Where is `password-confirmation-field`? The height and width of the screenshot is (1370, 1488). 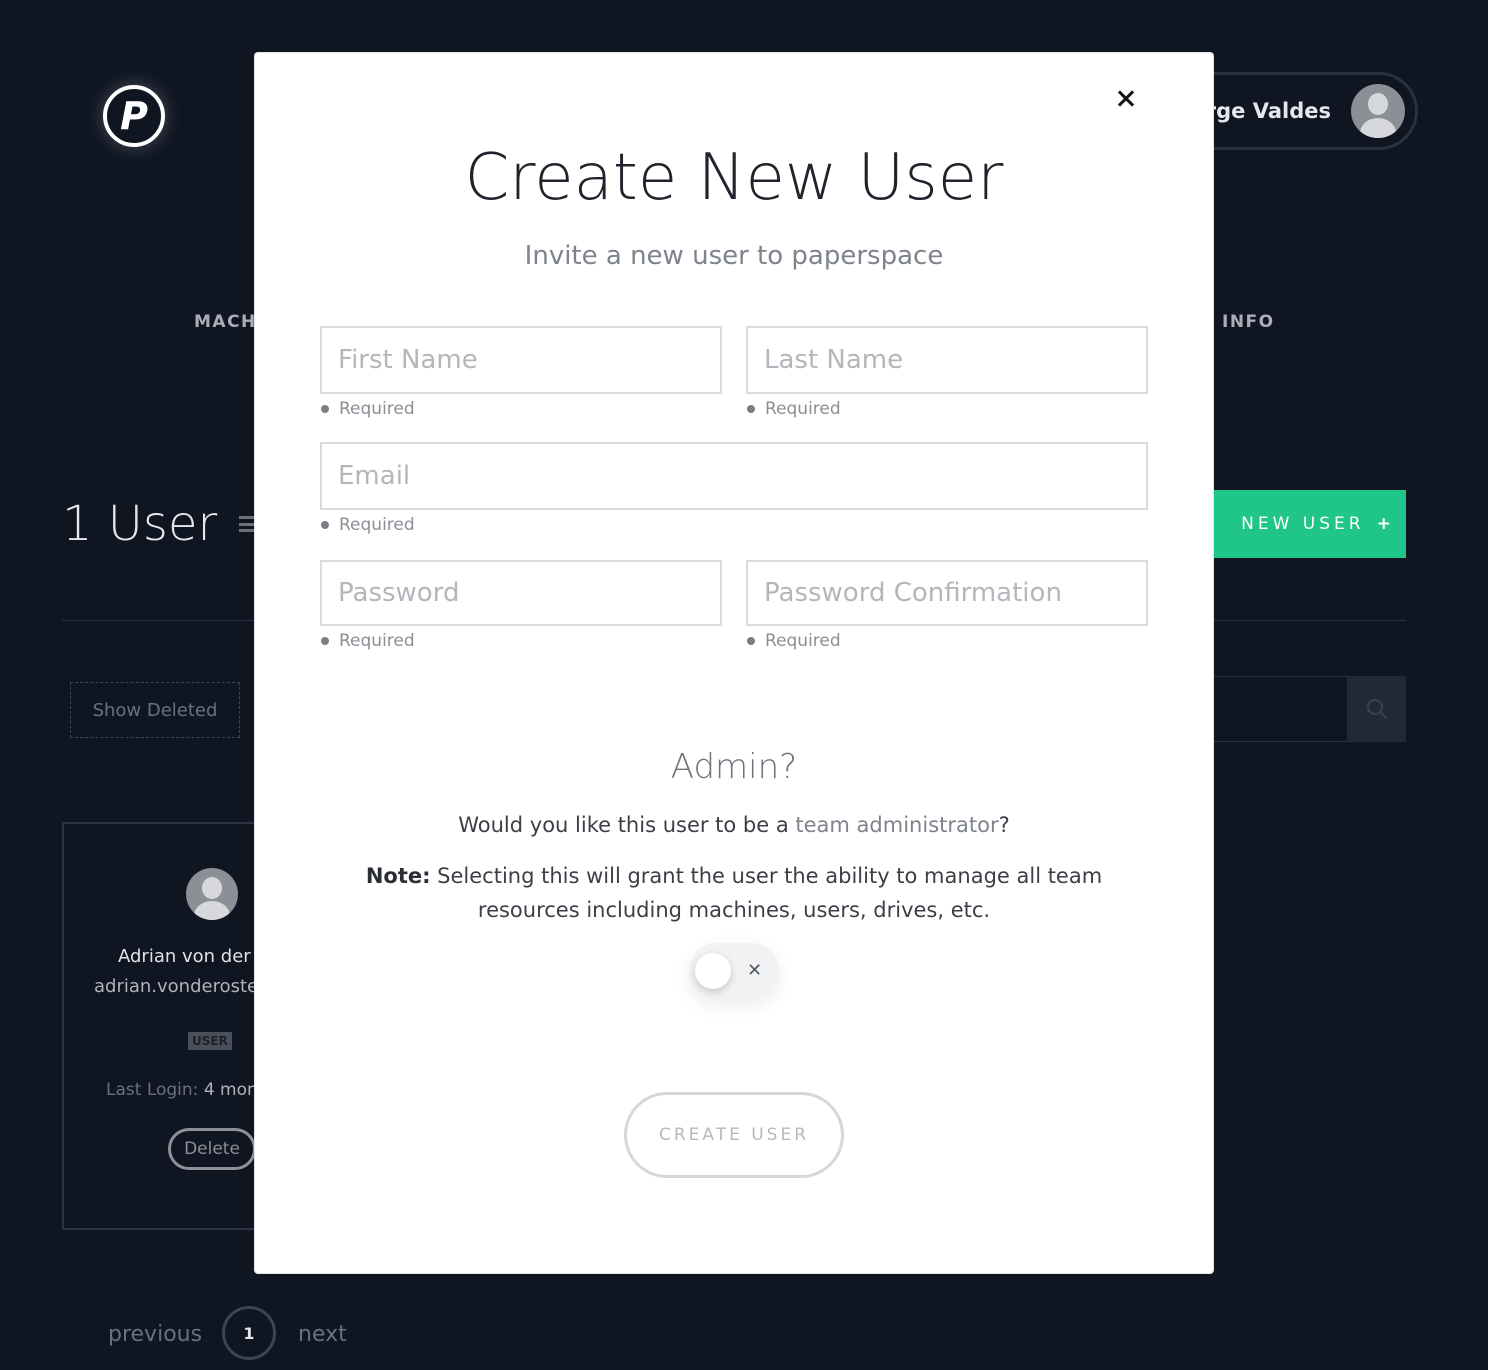 password-confirmation-field is located at coordinates (947, 593).